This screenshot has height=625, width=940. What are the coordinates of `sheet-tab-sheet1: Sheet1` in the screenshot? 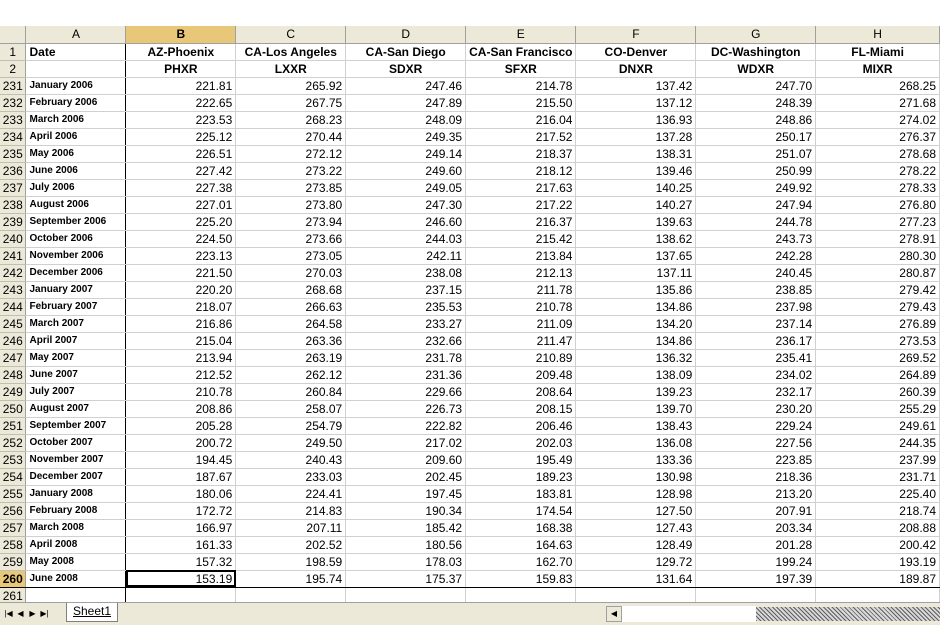 It's located at (92, 612).